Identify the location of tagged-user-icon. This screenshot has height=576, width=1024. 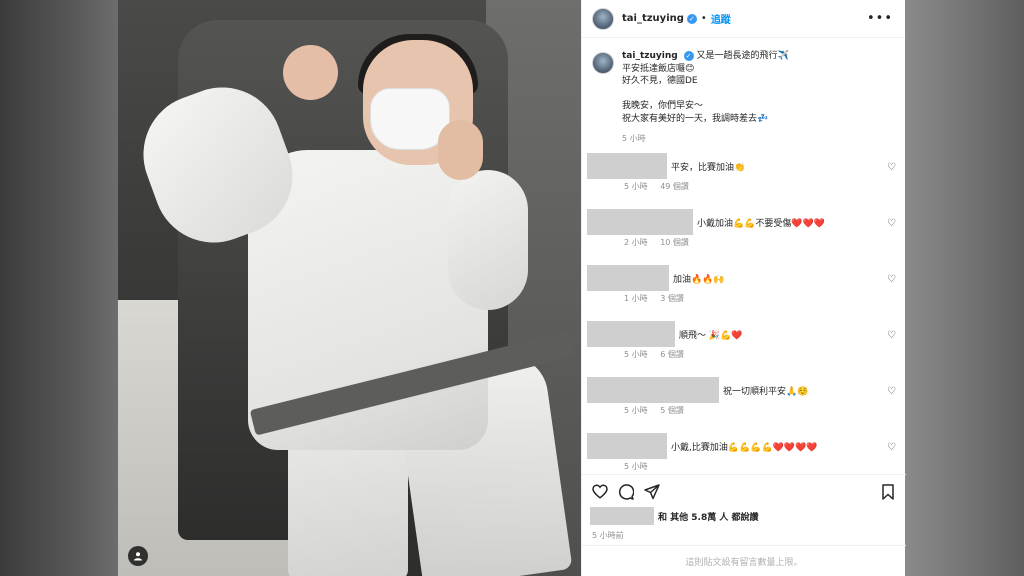
(138, 556).